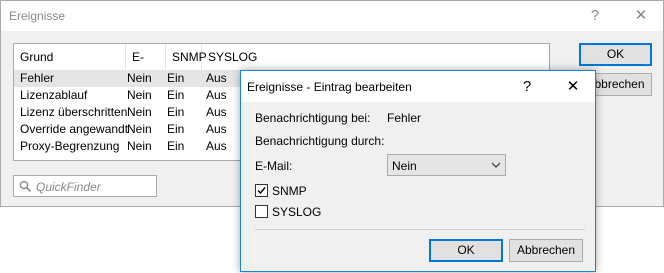 This screenshot has height=273, width=664. What do you see at coordinates (527, 86) in the screenshot?
I see `dialog-help-button: ?` at bounding box center [527, 86].